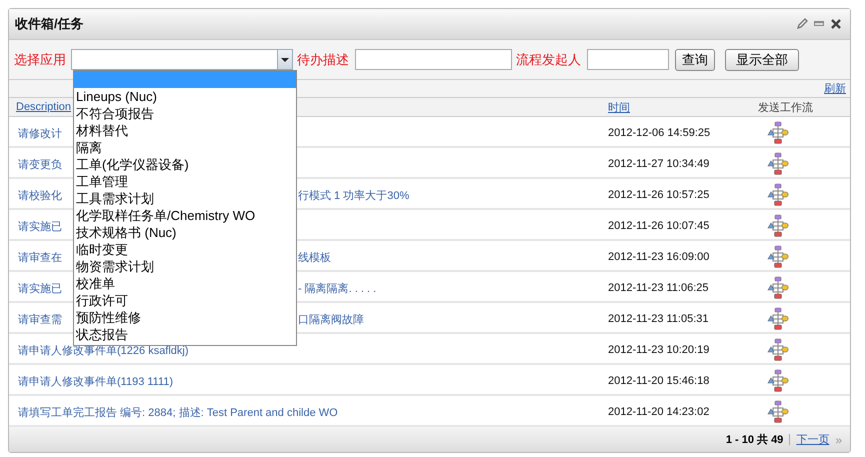 This screenshot has width=865, height=457. Describe the element at coordinates (548, 59) in the screenshot. I see `filter-label: 流程发起人` at that location.